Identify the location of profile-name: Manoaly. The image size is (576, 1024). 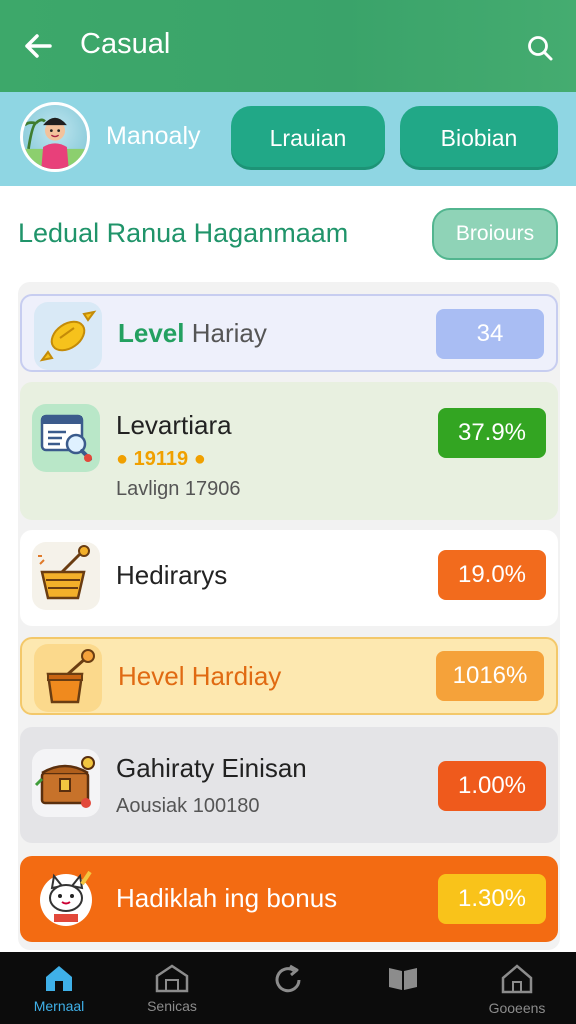
(153, 136).